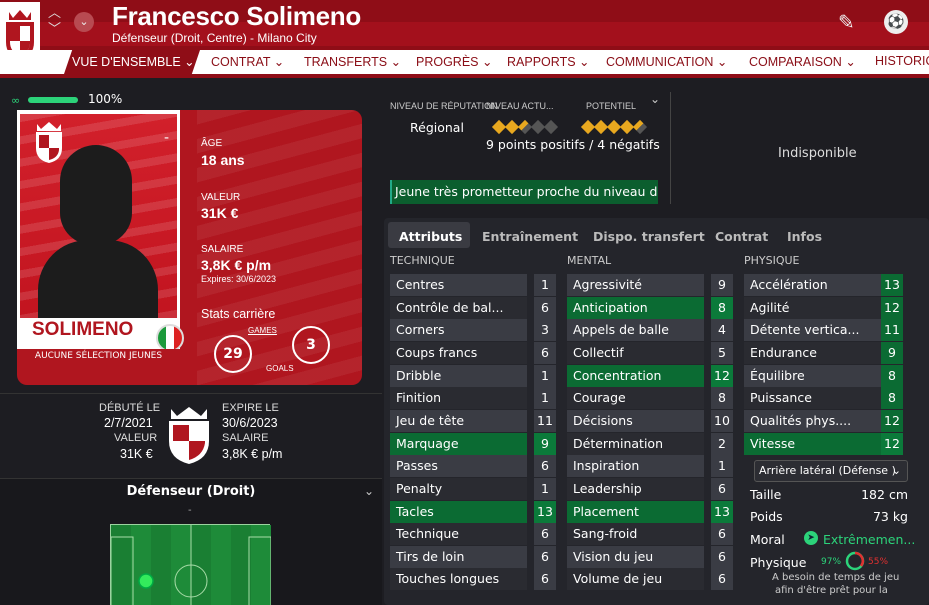 This screenshot has height=605, width=929. Describe the element at coordinates (823, 375) in the screenshot. I see `physique-attribute-row: Équilibre 8` at that location.